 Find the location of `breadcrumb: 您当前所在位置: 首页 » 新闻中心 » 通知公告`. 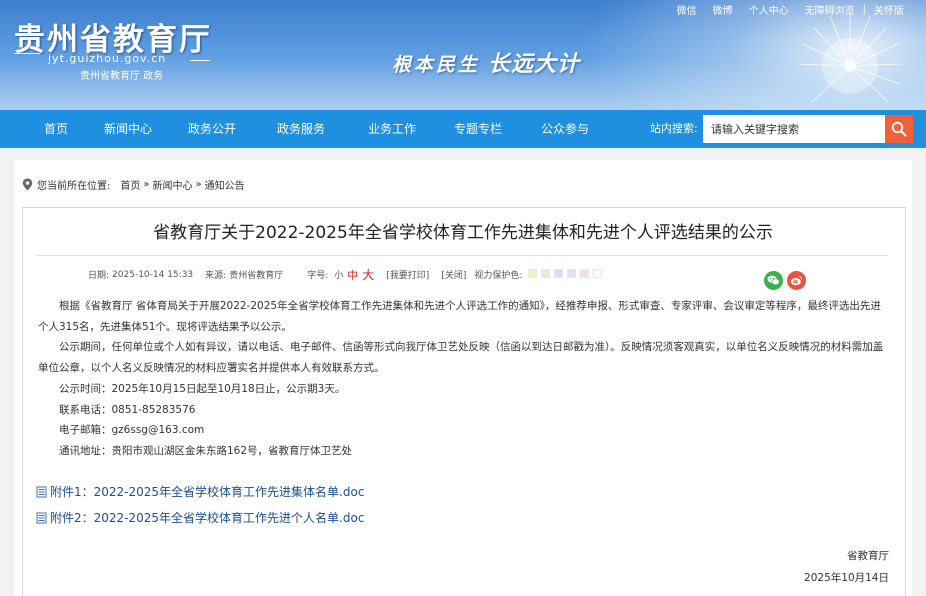

breadcrumb: 您当前所在位置: 首页 » 新闻中心 » 通知公告 is located at coordinates (133, 184).